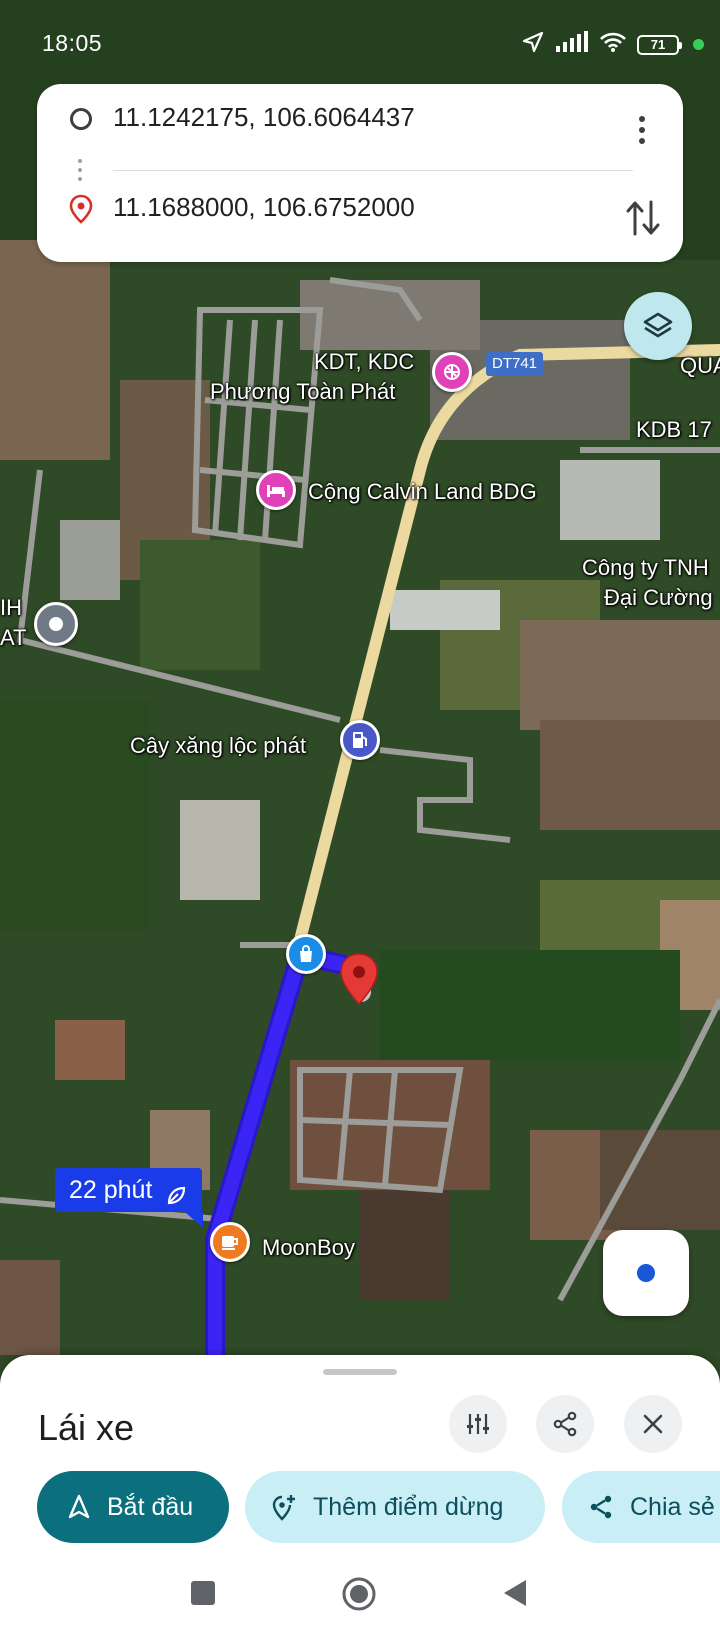 This screenshot has height=1640, width=720. What do you see at coordinates (572, 44) in the screenshot?
I see `signal-icon` at bounding box center [572, 44].